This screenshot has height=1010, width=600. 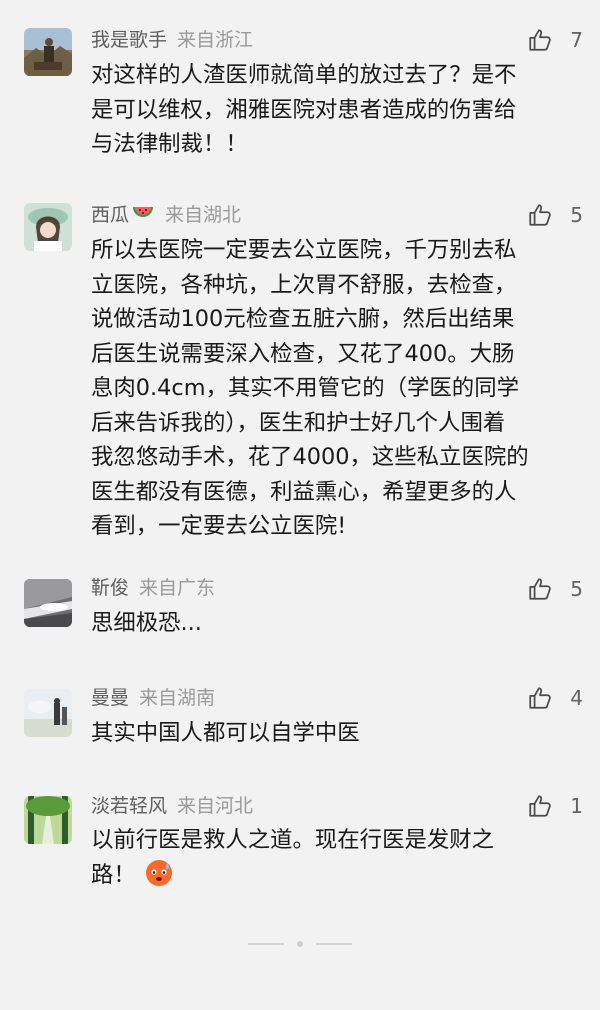 What do you see at coordinates (555, 40) in the screenshot?
I see `like-button: 7` at bounding box center [555, 40].